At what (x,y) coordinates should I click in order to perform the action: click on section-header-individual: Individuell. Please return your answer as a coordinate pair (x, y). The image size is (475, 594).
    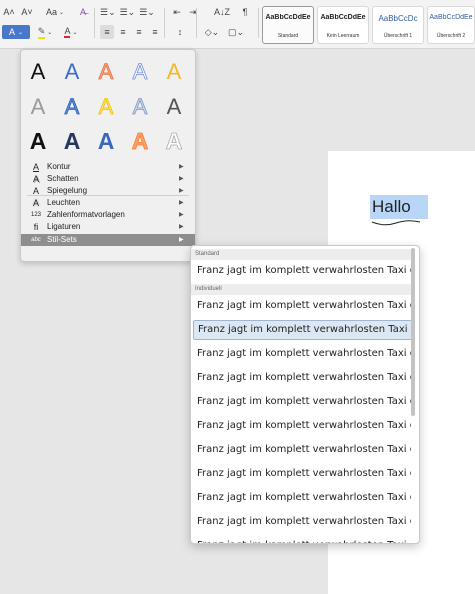
    Looking at the image, I should click on (302, 289).